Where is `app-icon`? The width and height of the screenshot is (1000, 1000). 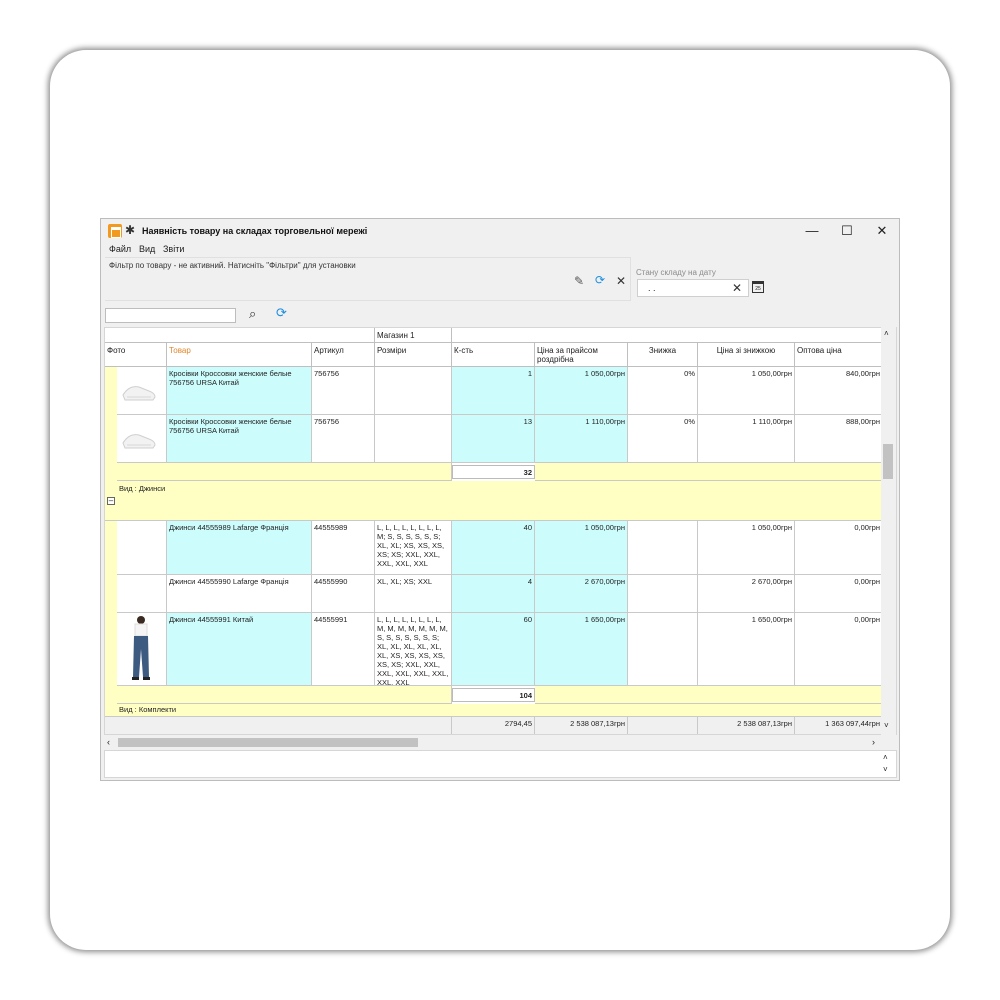
app-icon is located at coordinates (115, 231).